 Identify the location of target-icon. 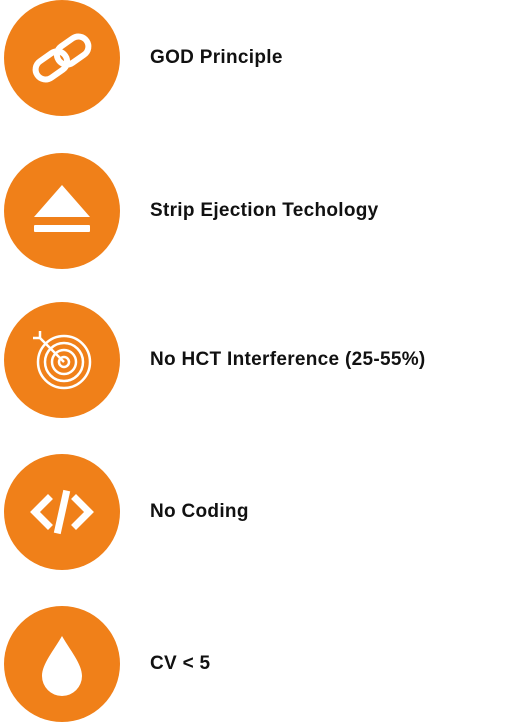
(62, 360).